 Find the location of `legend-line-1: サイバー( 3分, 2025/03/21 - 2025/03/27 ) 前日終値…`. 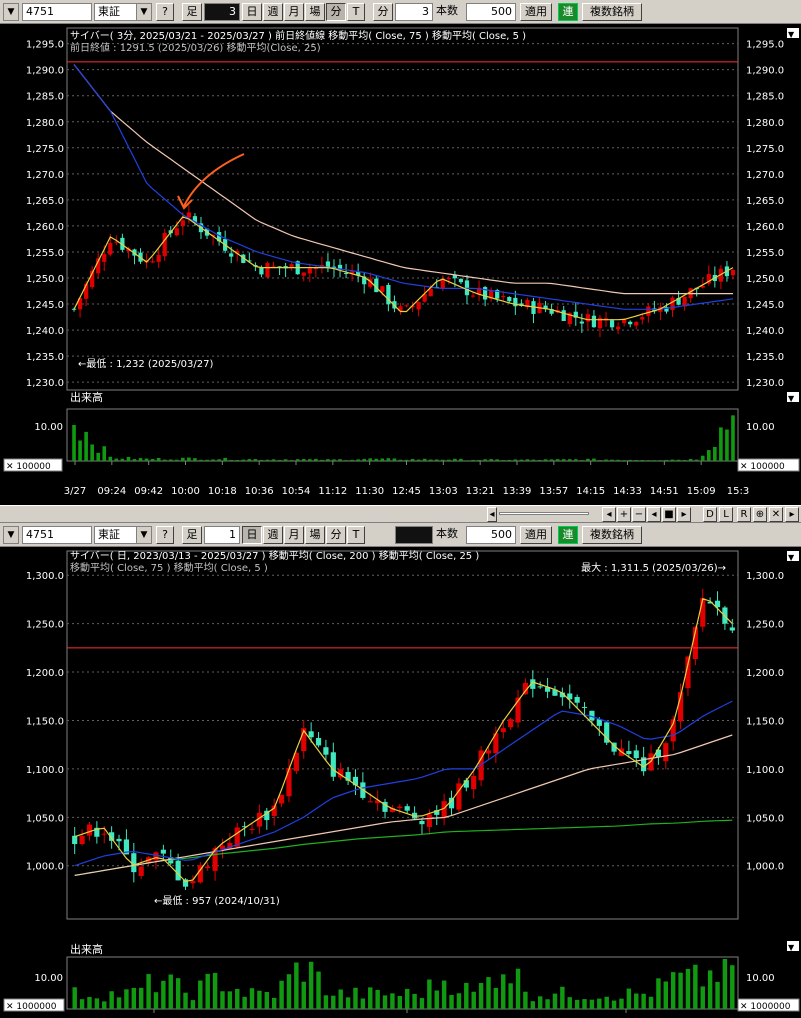

legend-line-1: サイバー( 3分, 2025/03/21 - 2025/03/27 ) 前日終値… is located at coordinates (298, 35).